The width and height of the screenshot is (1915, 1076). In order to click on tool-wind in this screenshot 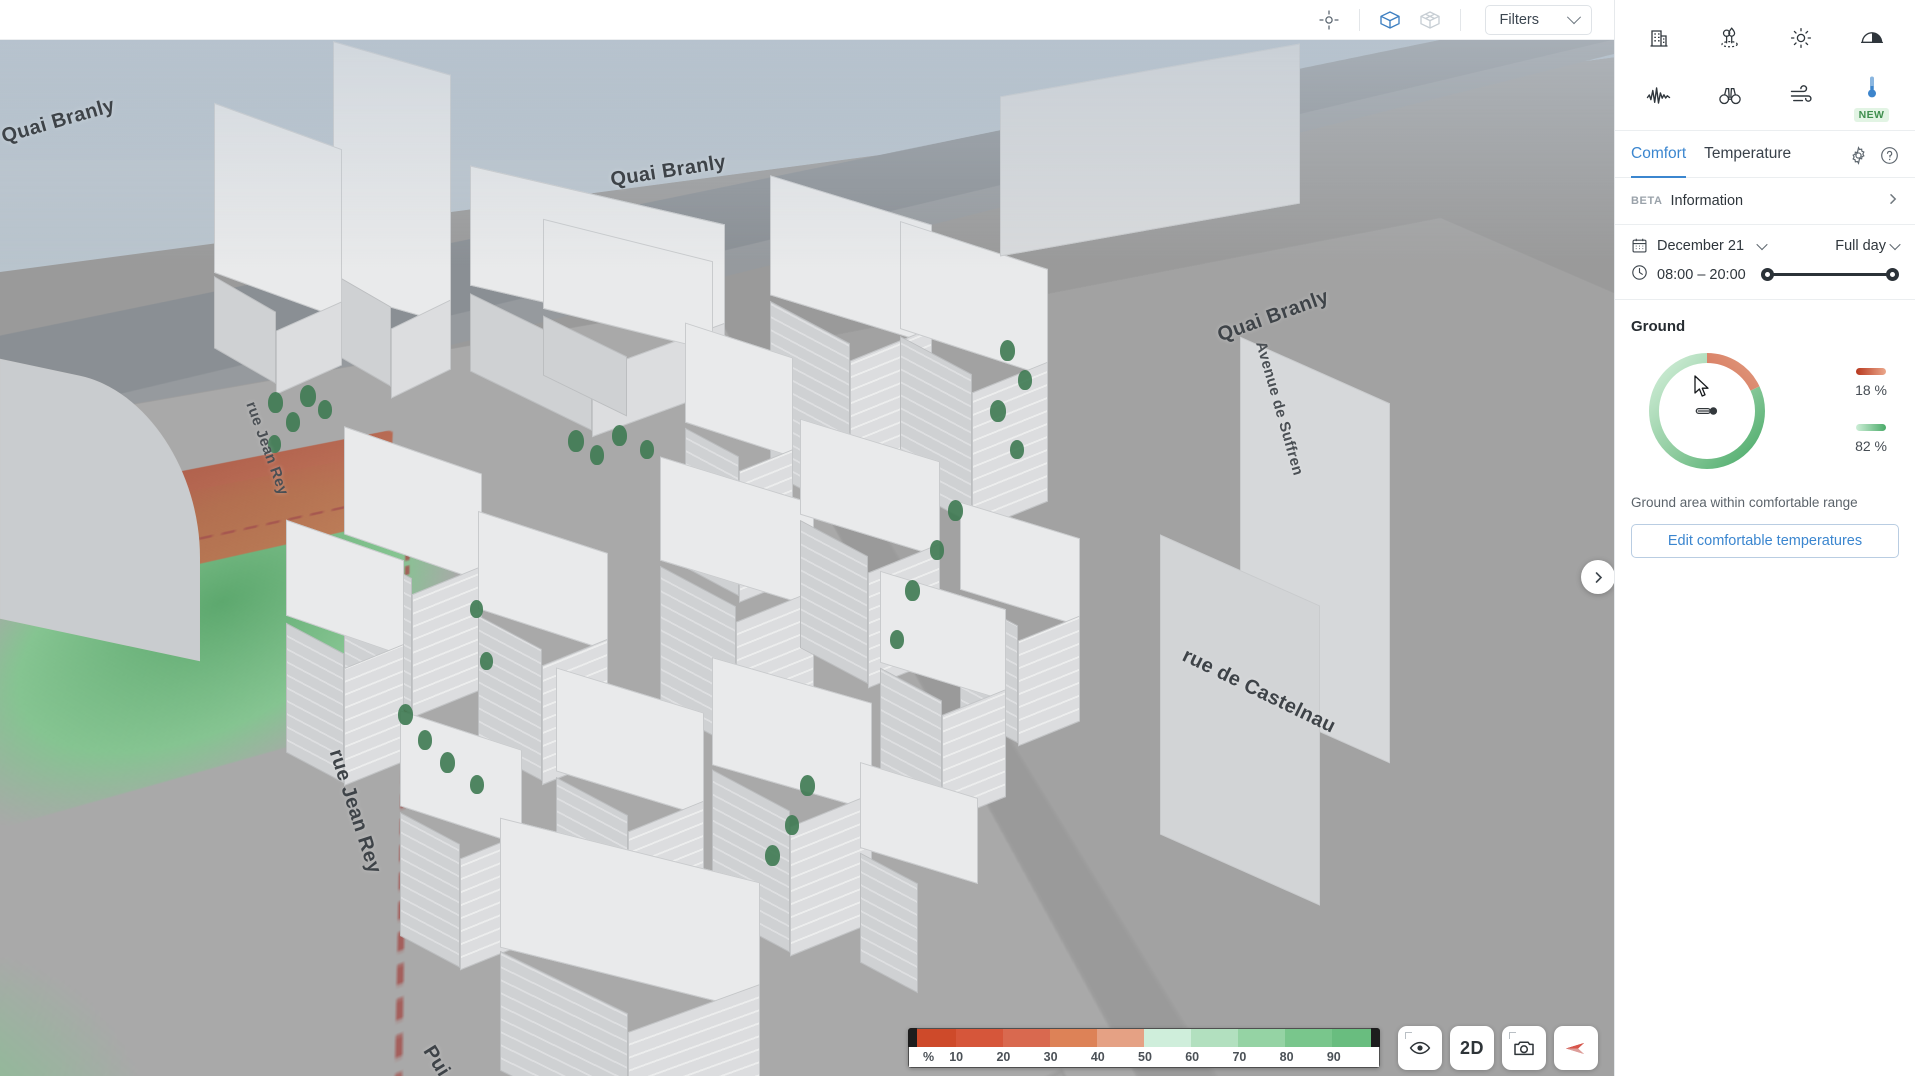, I will do `click(1800, 98)`.